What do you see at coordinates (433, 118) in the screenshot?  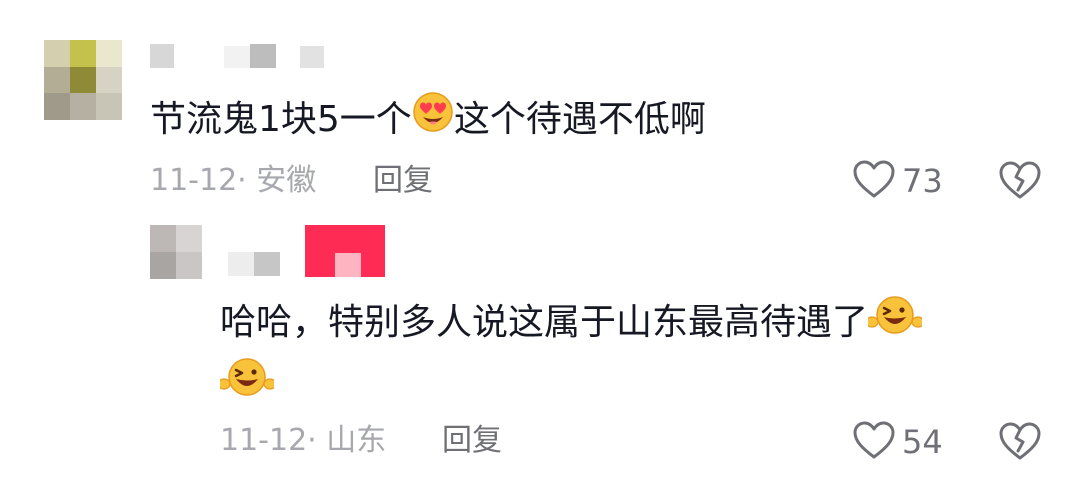 I see `heart-eyes-emoji` at bounding box center [433, 118].